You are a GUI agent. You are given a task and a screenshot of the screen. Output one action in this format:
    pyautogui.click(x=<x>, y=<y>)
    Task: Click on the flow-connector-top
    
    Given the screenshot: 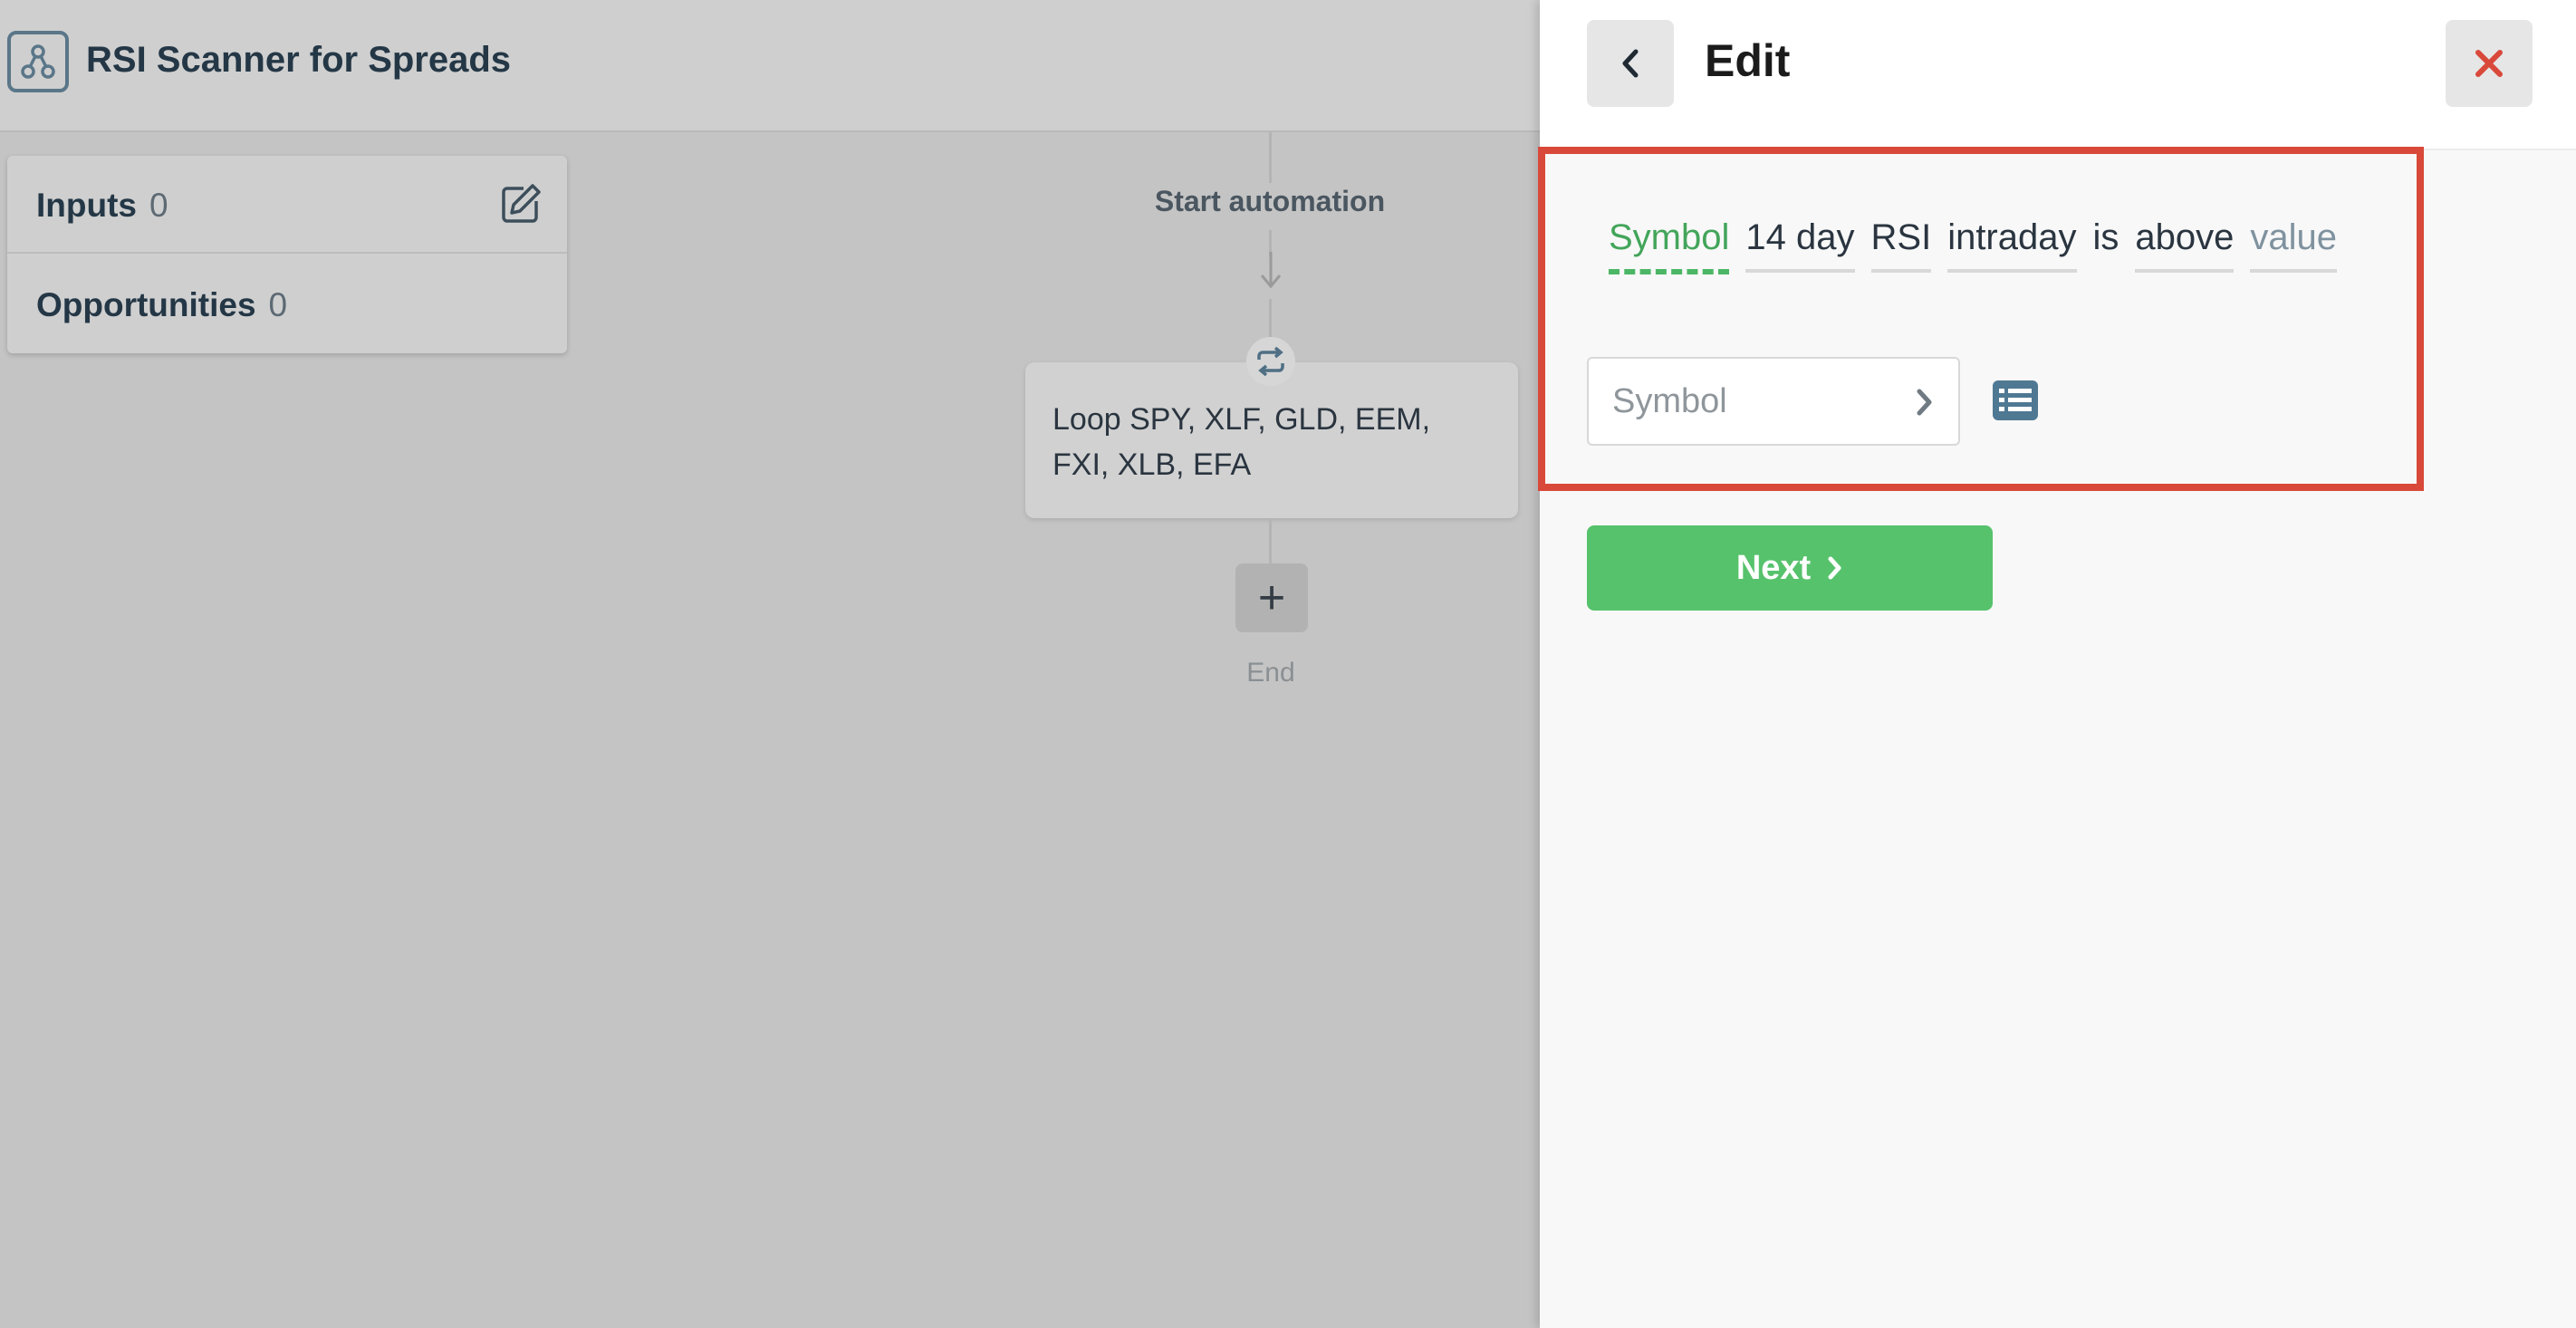 What is the action you would take?
    pyautogui.click(x=1270, y=157)
    